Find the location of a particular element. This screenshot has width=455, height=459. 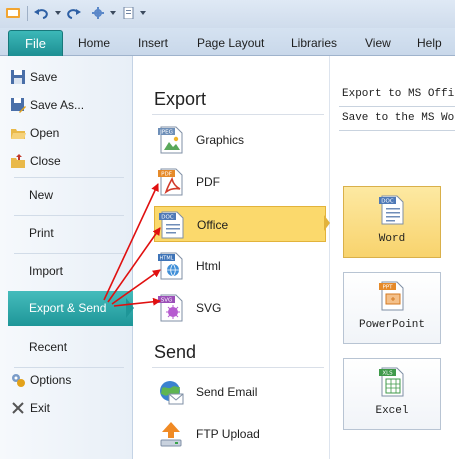

app-logo-icon is located at coordinates (13, 13).